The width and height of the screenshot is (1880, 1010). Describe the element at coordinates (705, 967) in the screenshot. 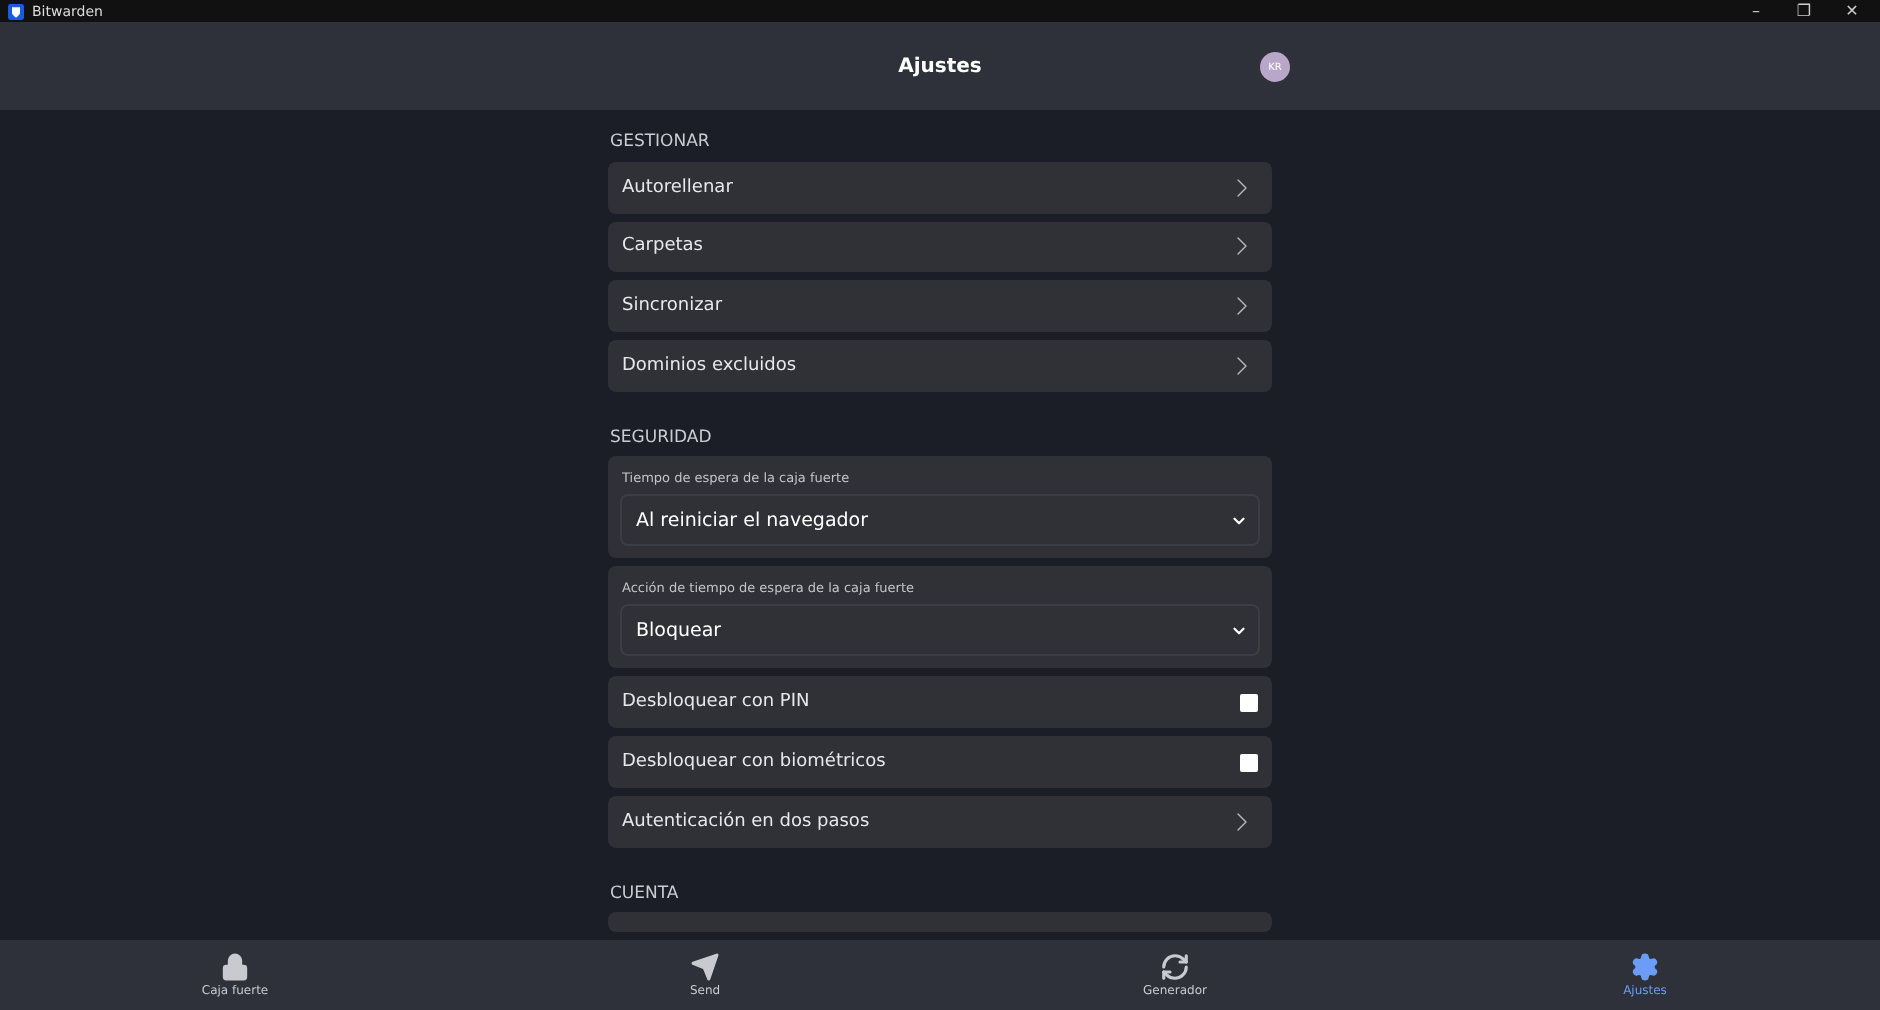

I see `paper-plane-icon` at that location.